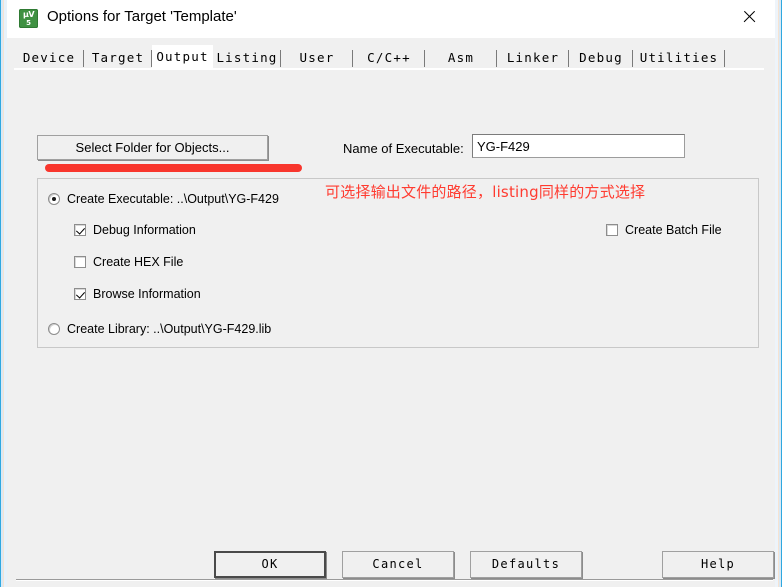  Describe the element at coordinates (718, 564) in the screenshot. I see `help-button: Help` at that location.